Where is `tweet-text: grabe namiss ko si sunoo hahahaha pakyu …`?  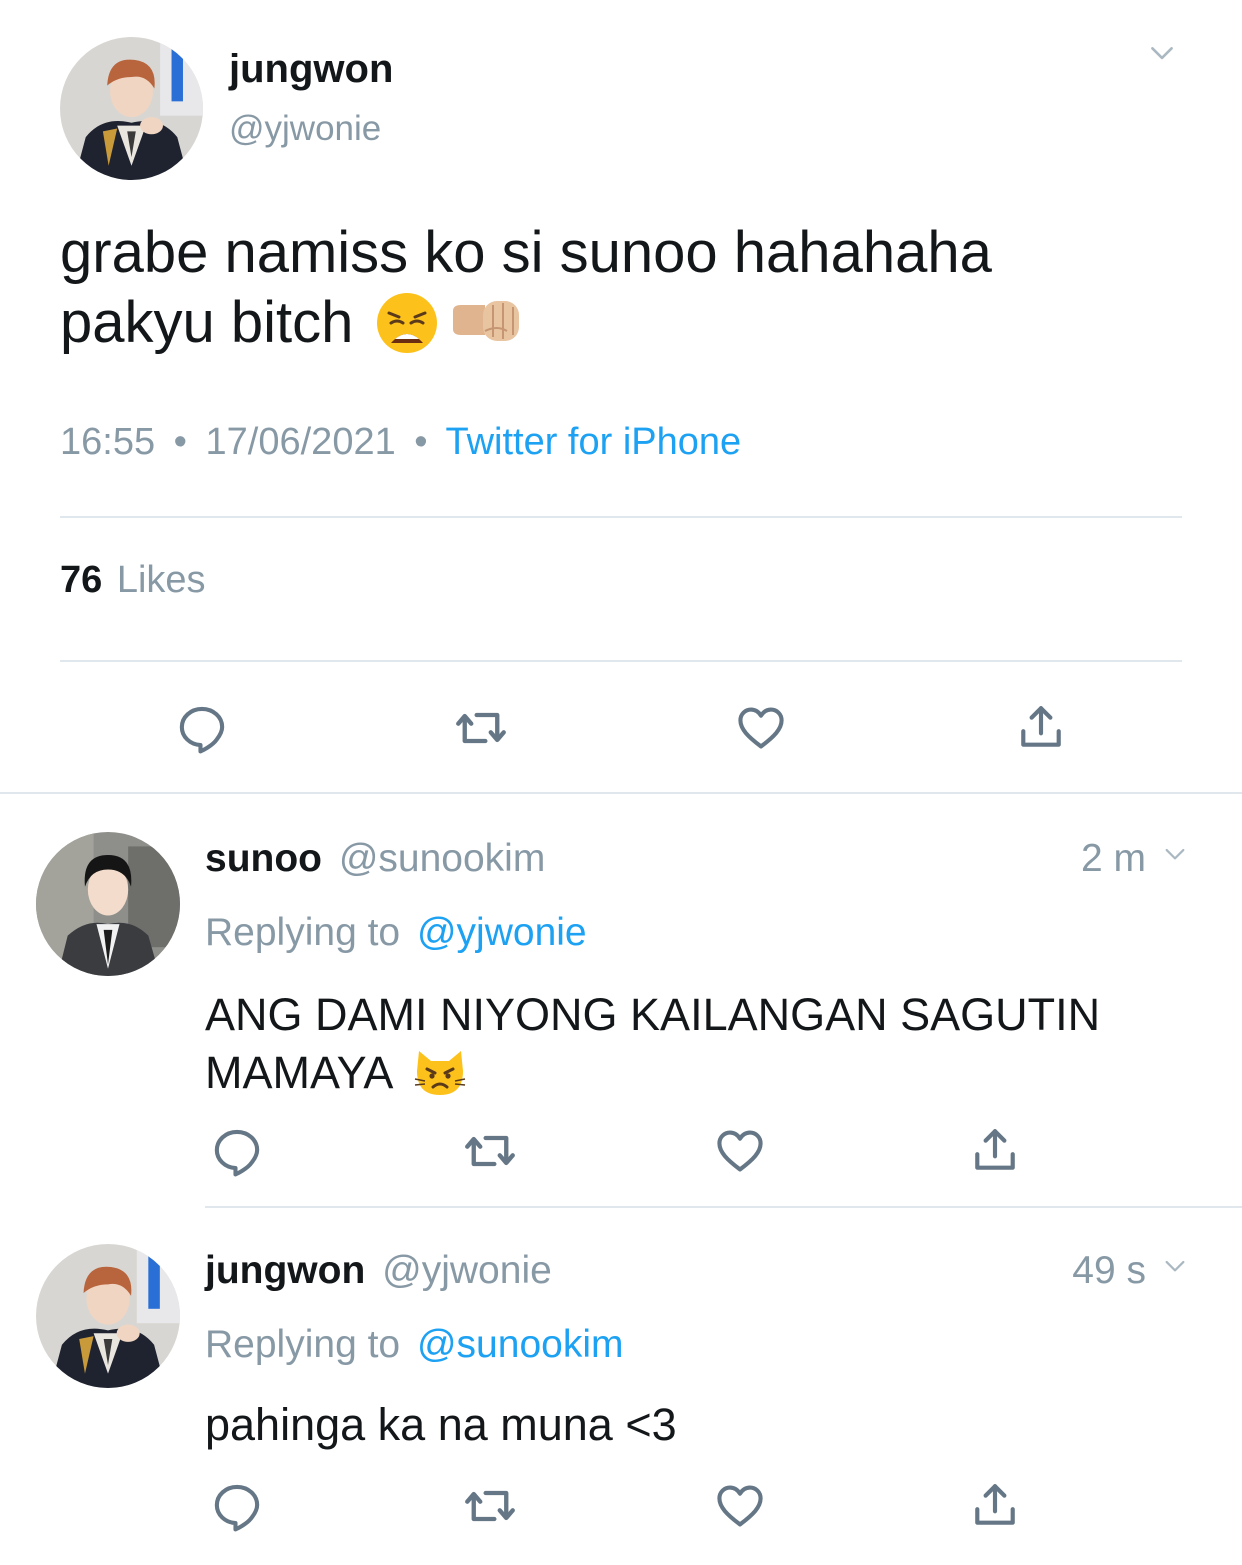 tweet-text: grabe namiss ko si sunoo hahahaha pakyu … is located at coordinates (526, 288).